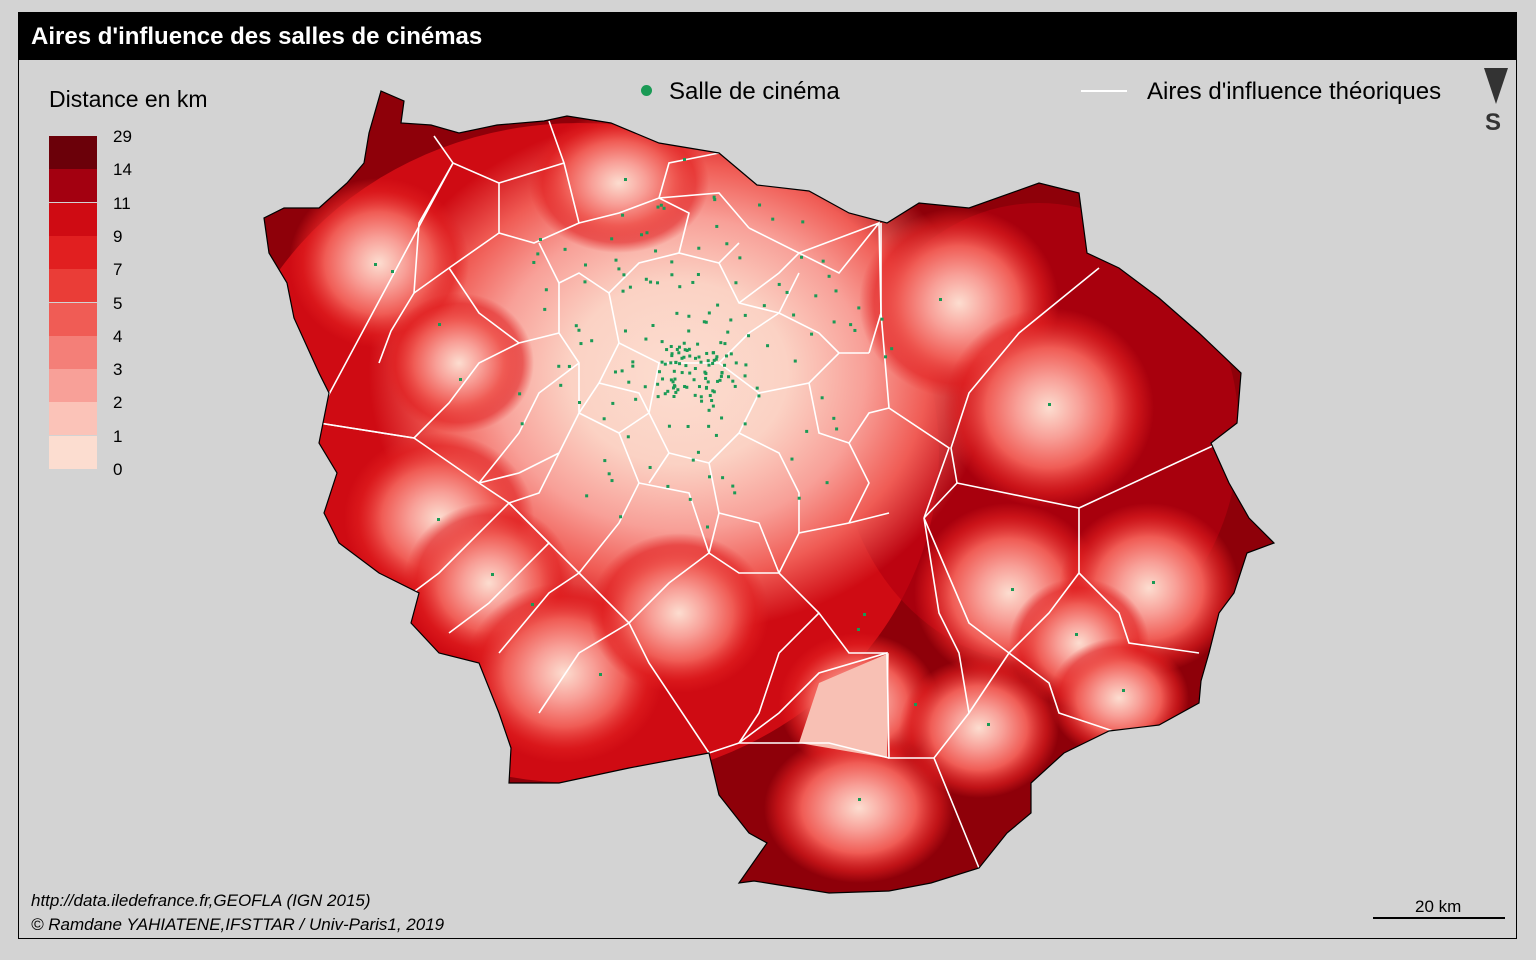 The image size is (1536, 960). I want to click on legend-tick-label: 4, so click(118, 336).